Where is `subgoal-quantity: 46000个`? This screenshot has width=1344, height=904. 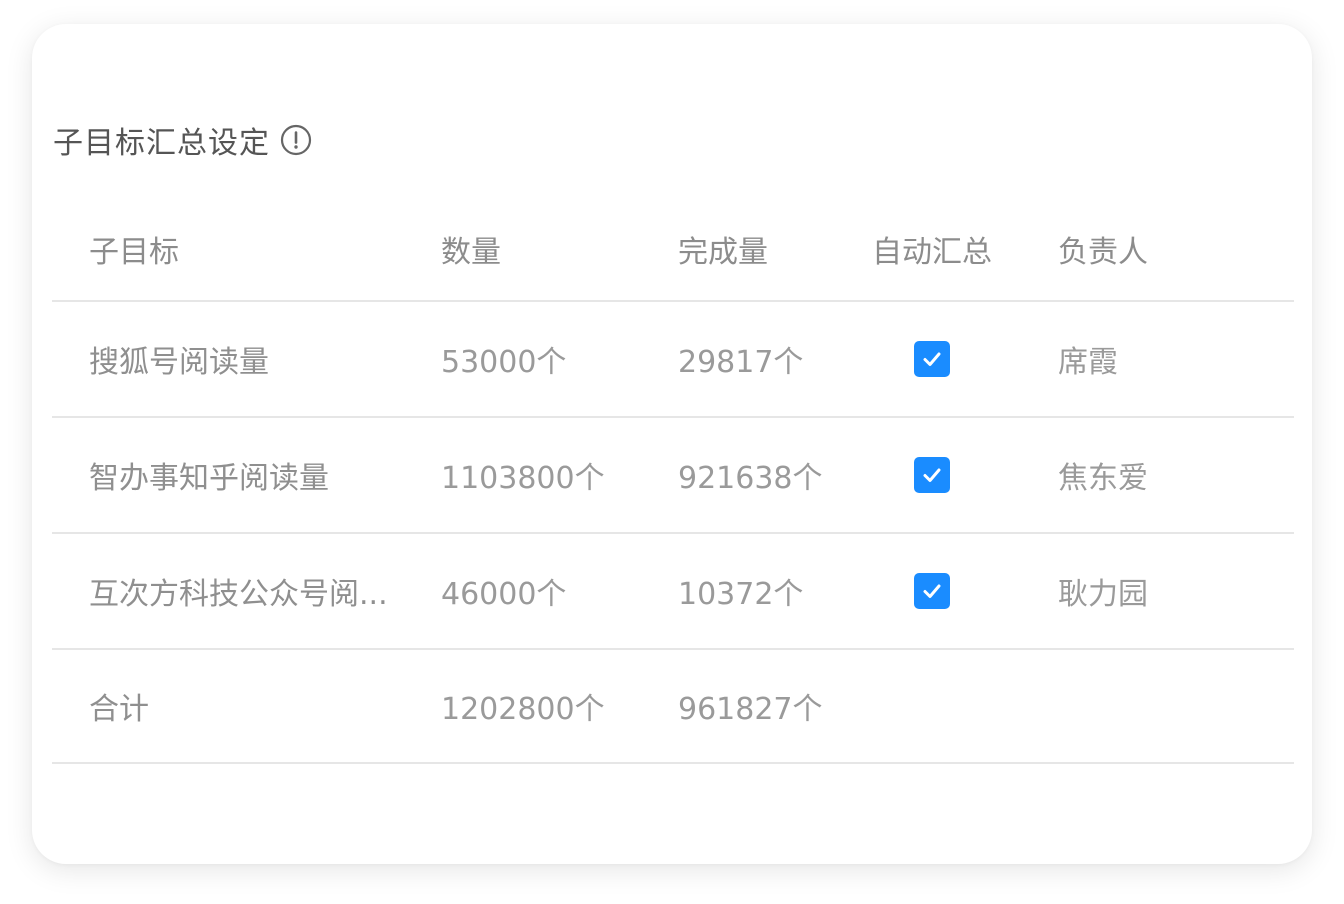 subgoal-quantity: 46000个 is located at coordinates (504, 594).